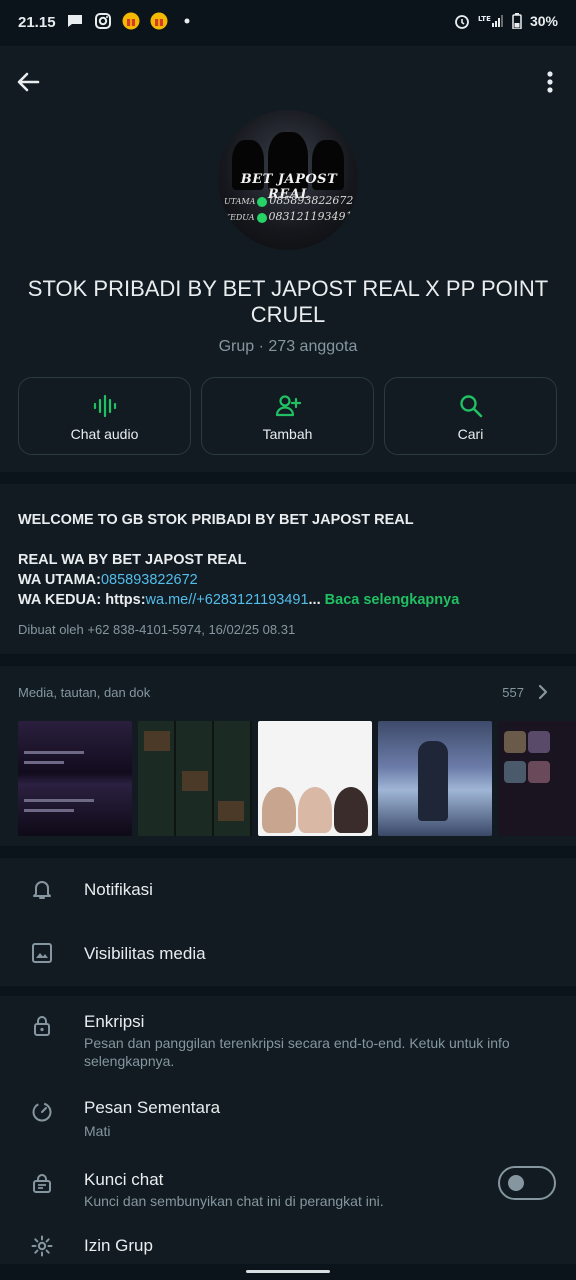 The width and height of the screenshot is (576, 1280). I want to click on add-member-label: Tambah, so click(287, 434).